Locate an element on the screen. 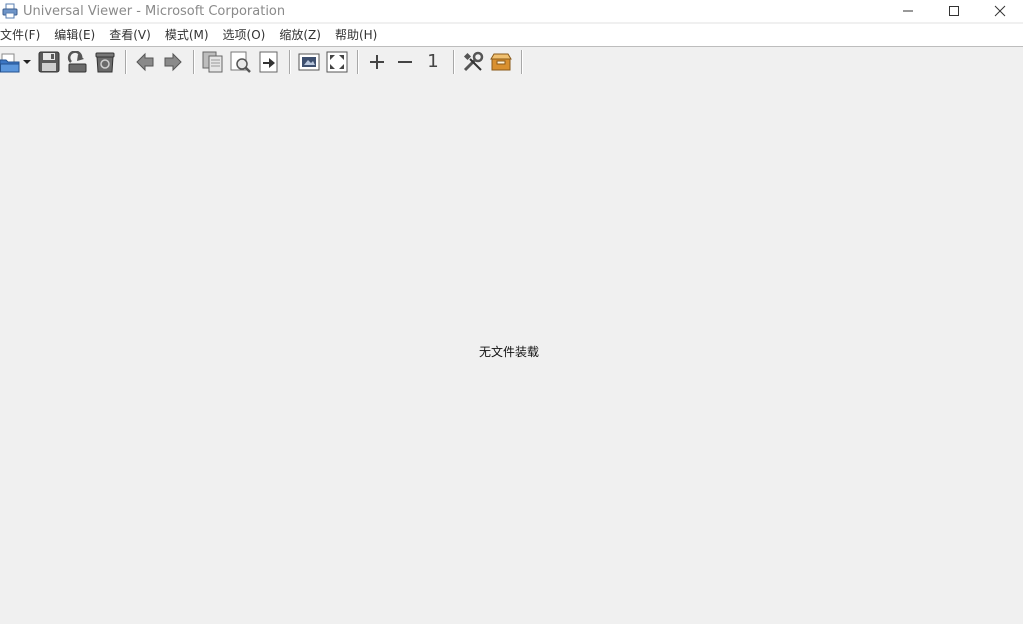  fit-window-icon is located at coordinates (309, 62).